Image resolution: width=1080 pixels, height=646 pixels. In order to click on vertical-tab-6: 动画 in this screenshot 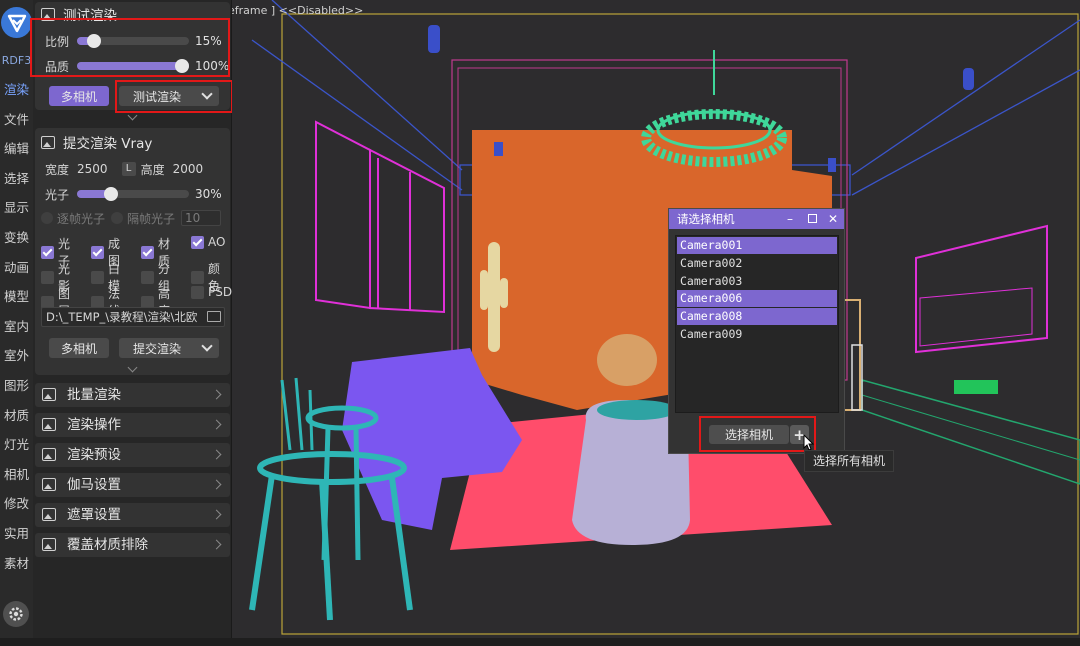, I will do `click(16, 268)`.